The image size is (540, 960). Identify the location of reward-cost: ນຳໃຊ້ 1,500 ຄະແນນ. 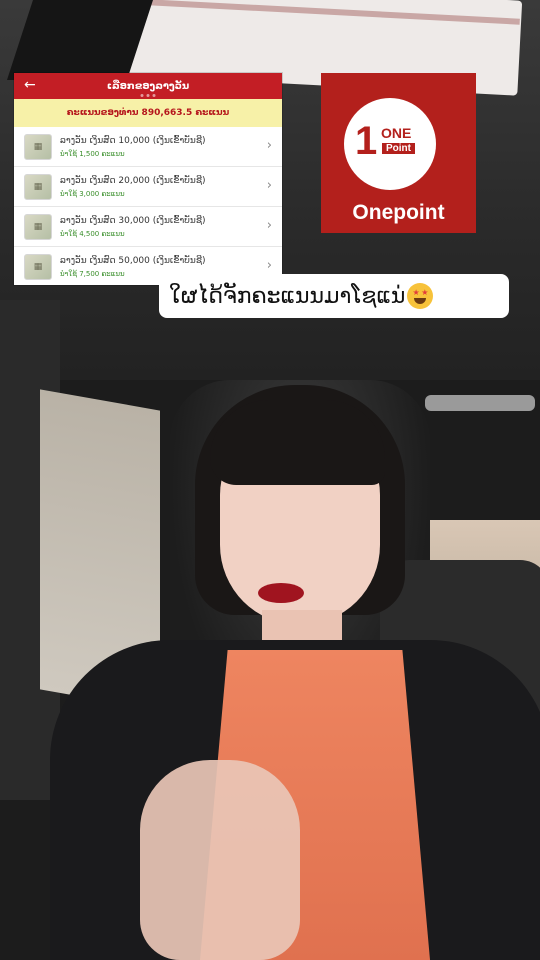
(92, 153).